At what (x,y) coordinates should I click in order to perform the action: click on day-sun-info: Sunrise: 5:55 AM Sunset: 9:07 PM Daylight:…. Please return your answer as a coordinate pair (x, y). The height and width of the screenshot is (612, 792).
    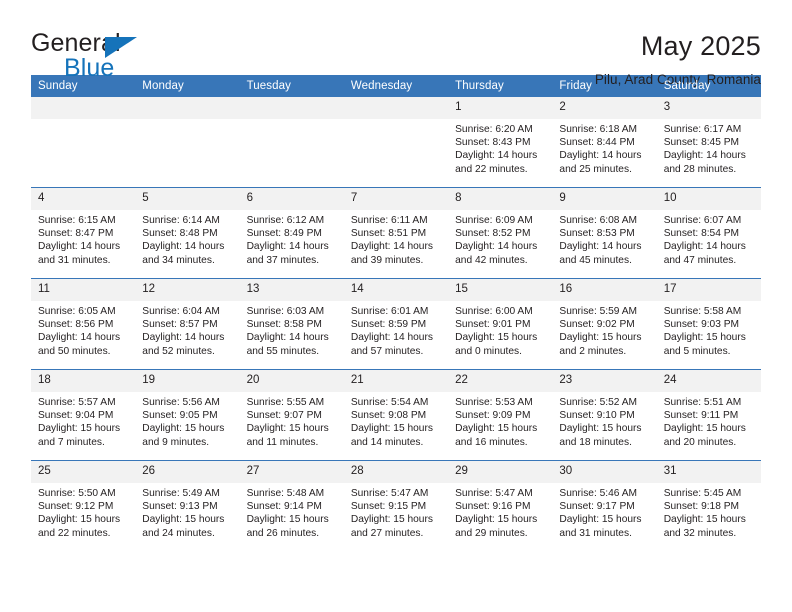
    Looking at the image, I should click on (292, 420).